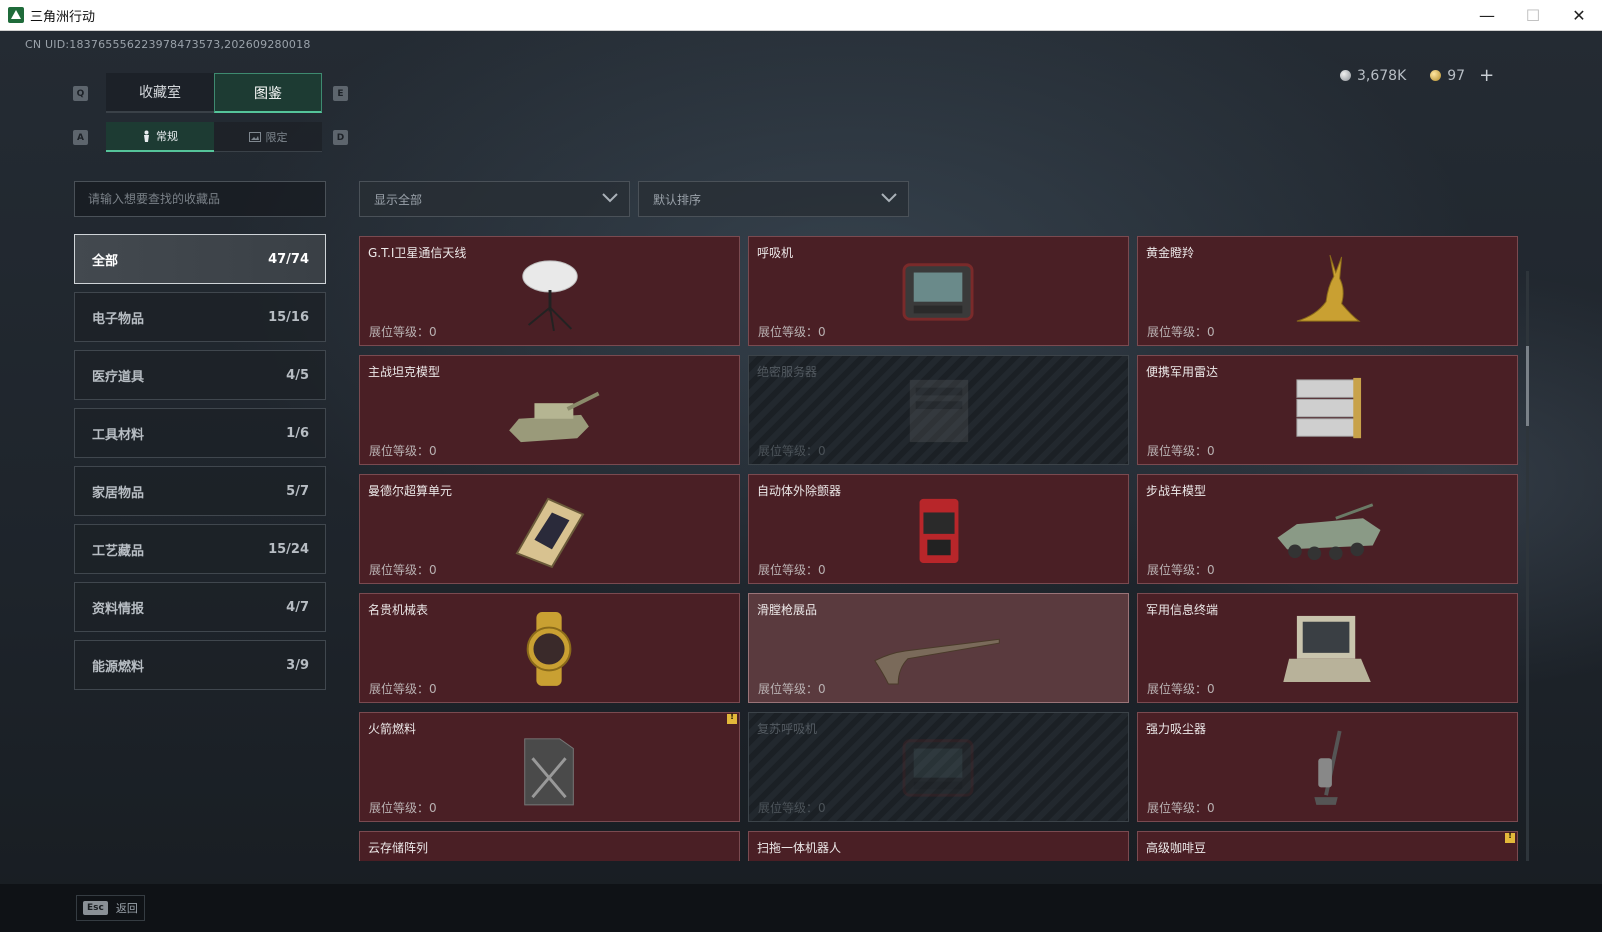 This screenshot has height=932, width=1602. I want to click on watch-icon, so click(550, 648).